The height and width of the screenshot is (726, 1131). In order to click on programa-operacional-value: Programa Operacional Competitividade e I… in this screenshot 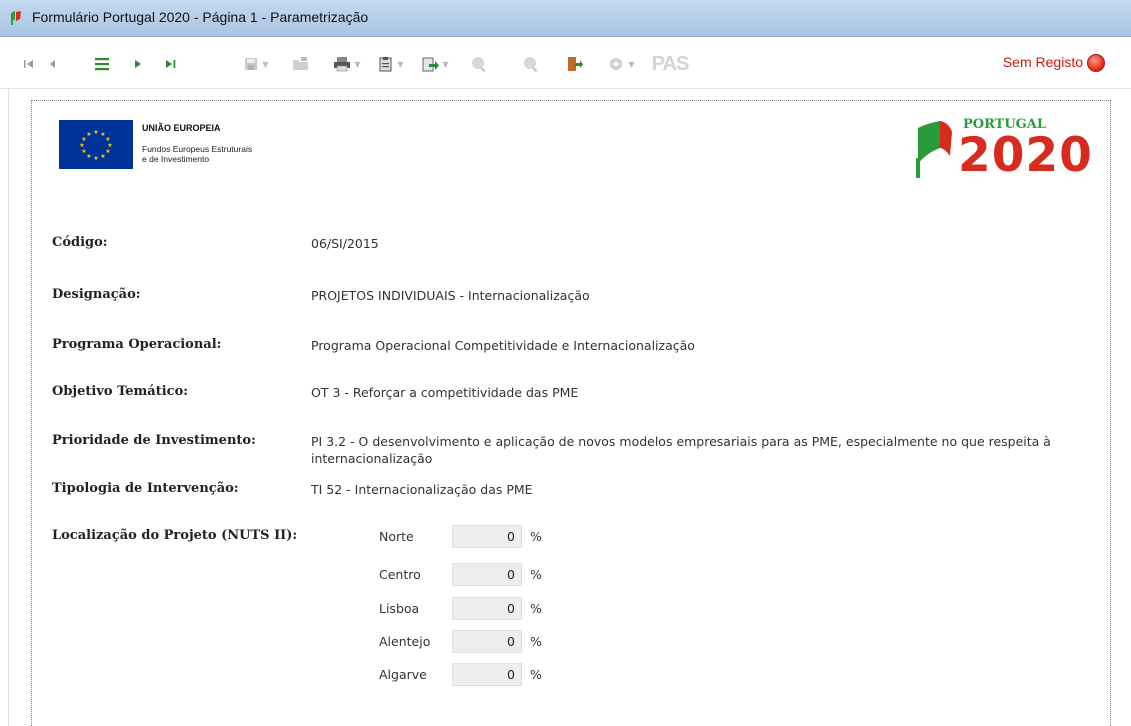, I will do `click(503, 345)`.